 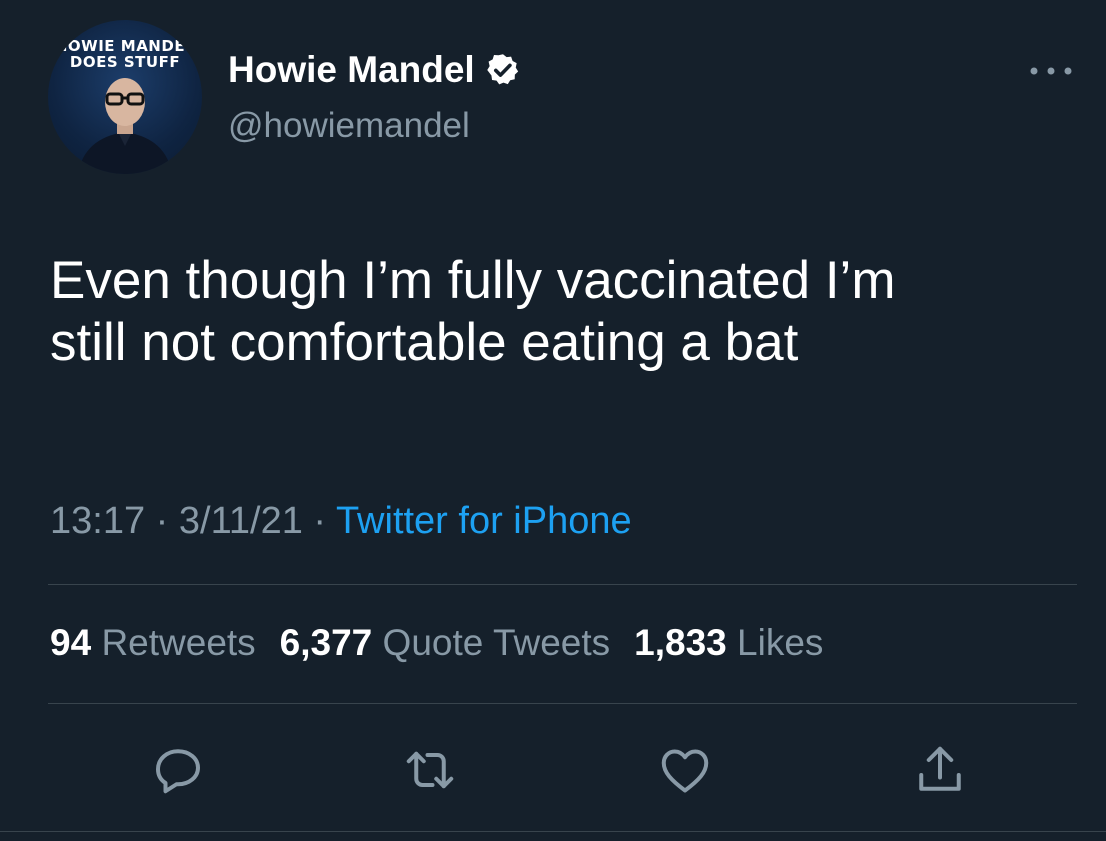 What do you see at coordinates (780, 642) in the screenshot?
I see `likes-label: Likes` at bounding box center [780, 642].